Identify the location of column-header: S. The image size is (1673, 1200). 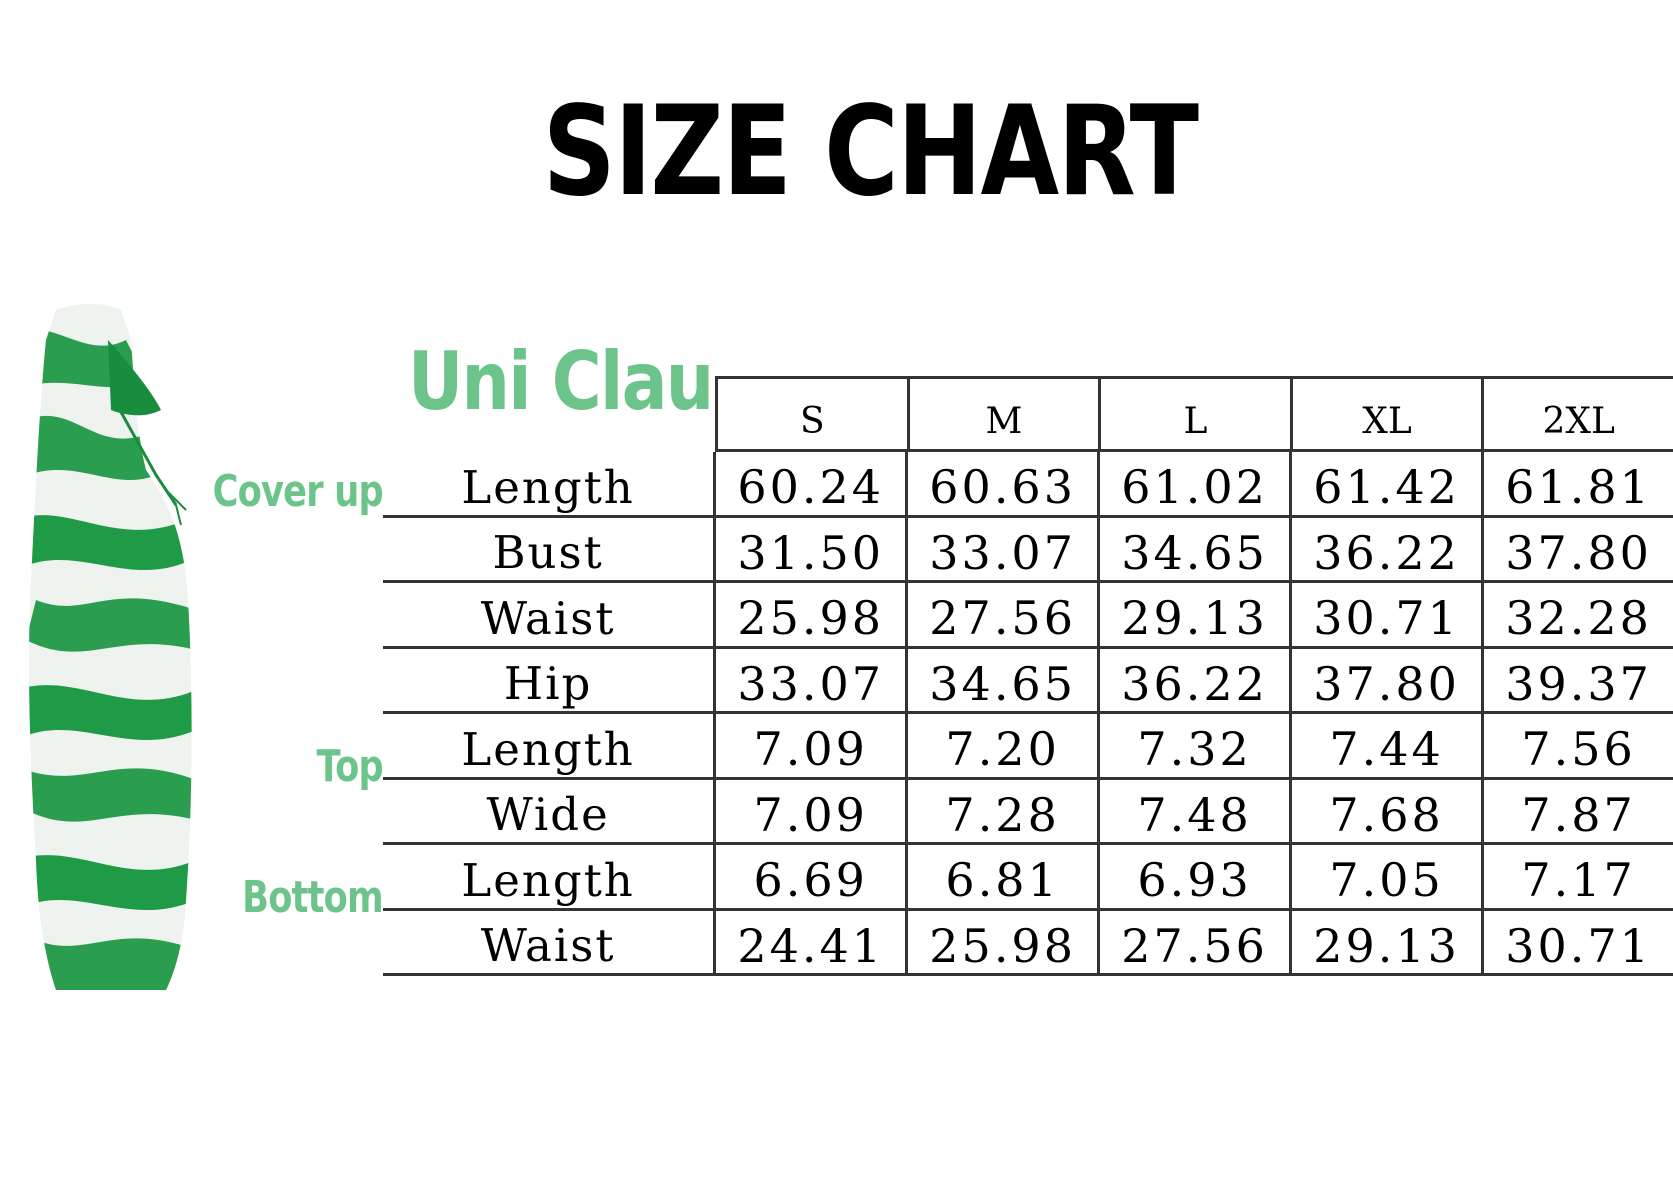
(811, 414).